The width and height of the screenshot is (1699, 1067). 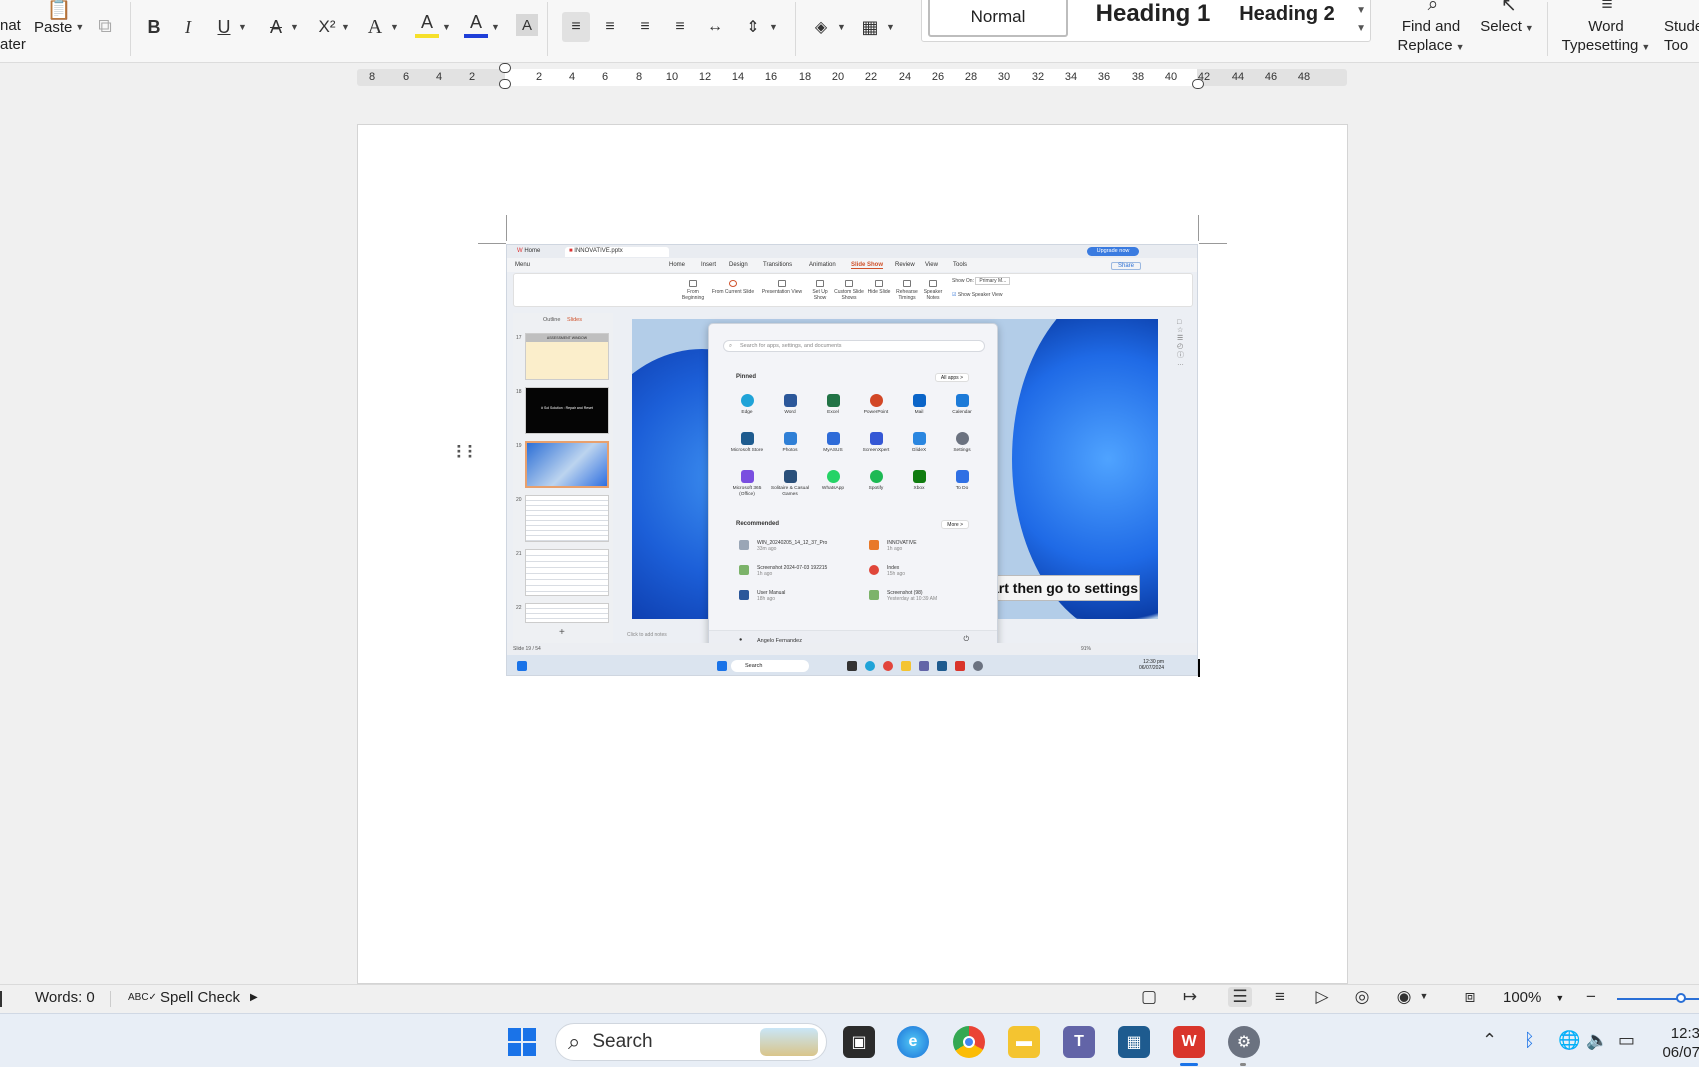 What do you see at coordinates (1681, 26) in the screenshot?
I see `student-tools-label-1: Stude` at bounding box center [1681, 26].